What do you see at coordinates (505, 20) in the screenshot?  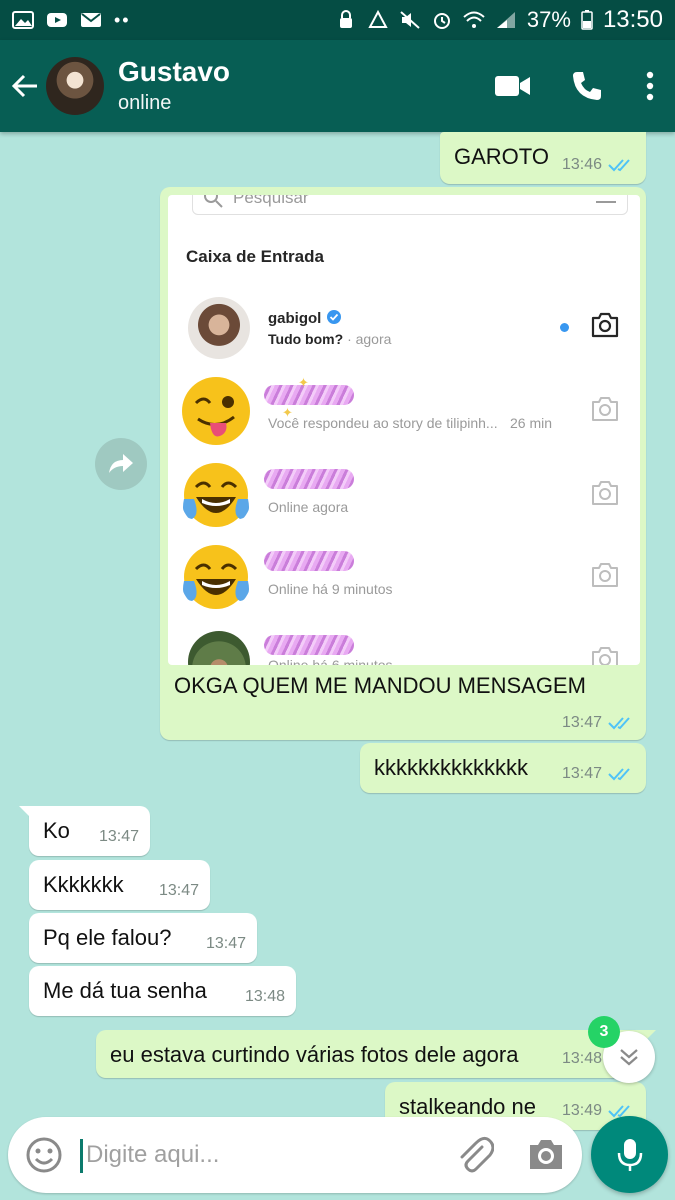 I see `signal-icon` at bounding box center [505, 20].